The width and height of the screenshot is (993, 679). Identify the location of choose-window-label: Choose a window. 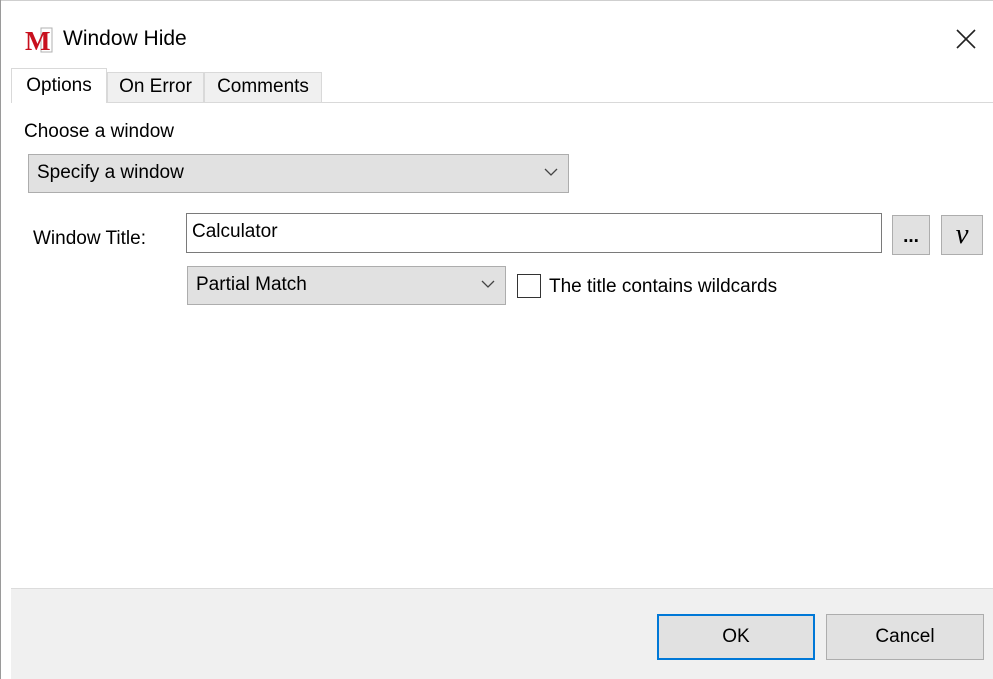
(99, 131).